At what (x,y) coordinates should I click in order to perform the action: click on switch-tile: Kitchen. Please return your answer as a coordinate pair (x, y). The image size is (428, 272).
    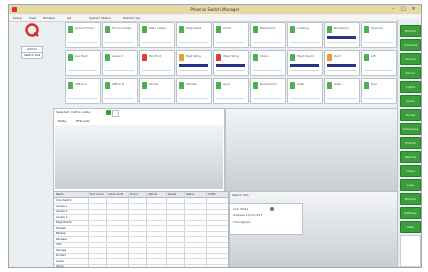
    Looking at the image, I should click on (194, 91).